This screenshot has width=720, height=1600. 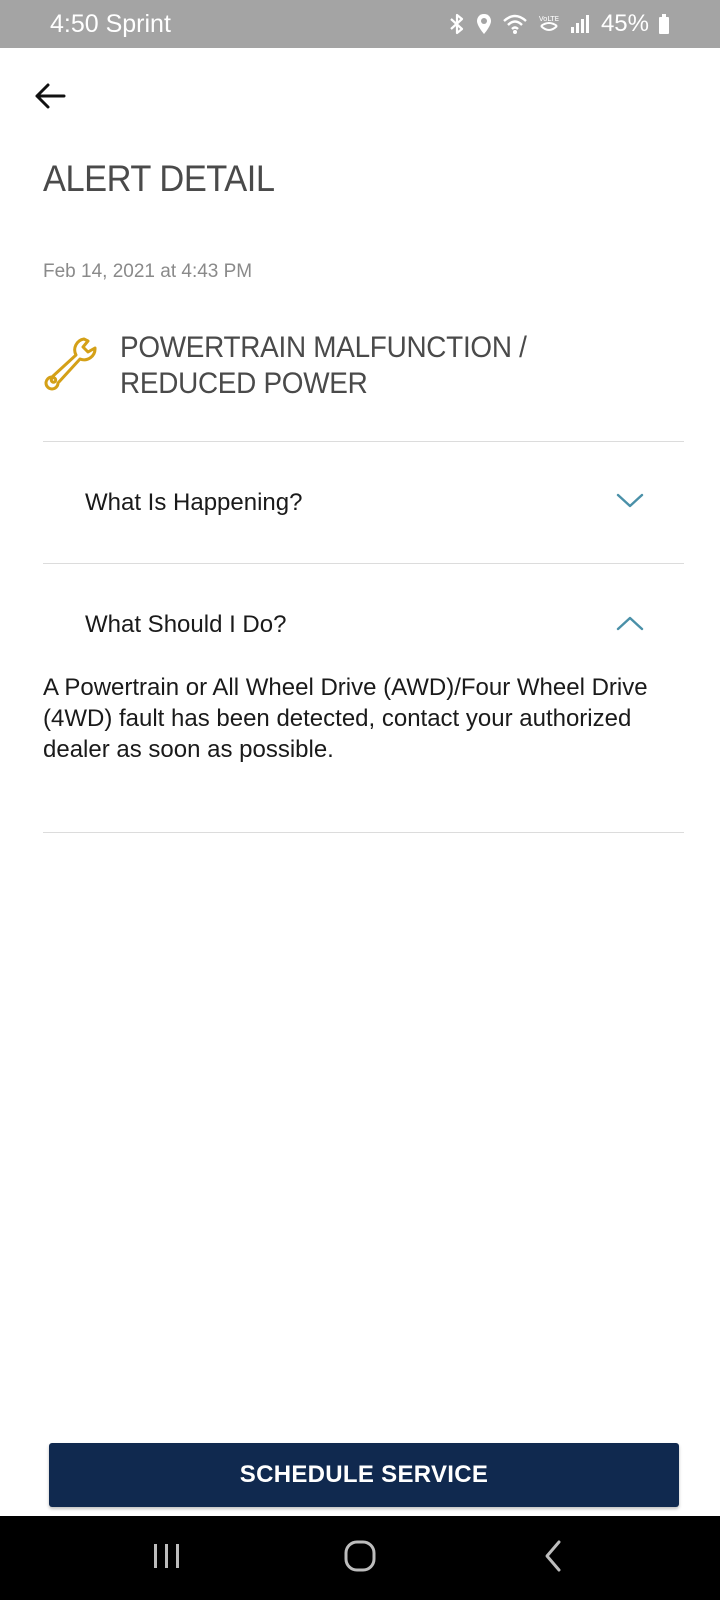 I want to click on recent-apps-button, so click(x=167, y=1558).